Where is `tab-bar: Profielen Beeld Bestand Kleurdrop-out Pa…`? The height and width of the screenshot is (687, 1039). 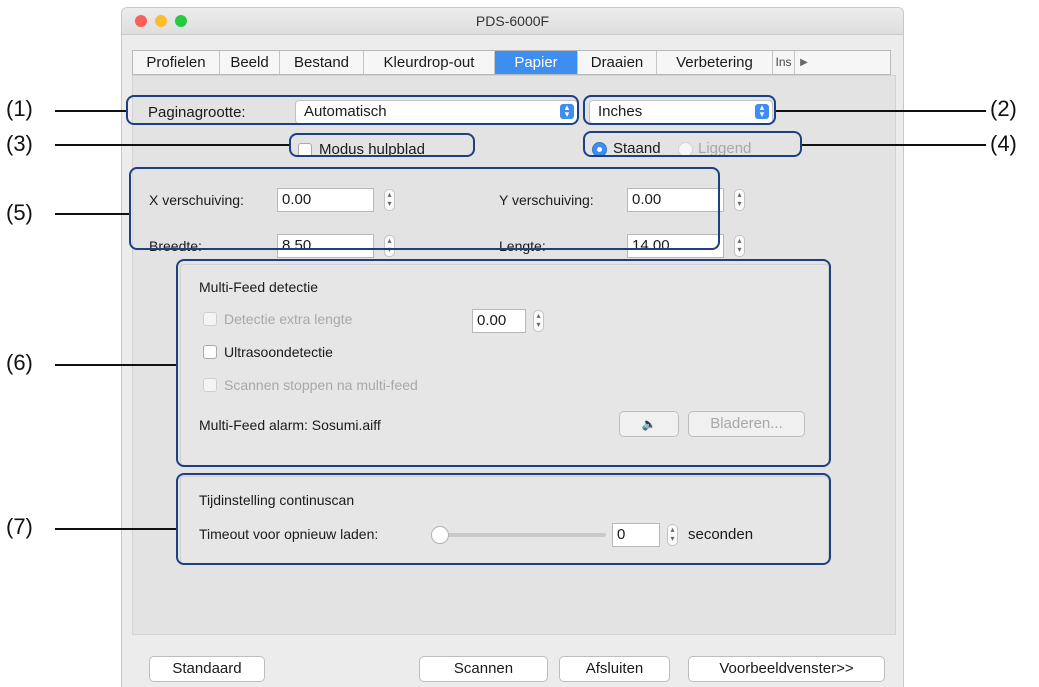 tab-bar: Profielen Beeld Bestand Kleurdrop-out Pa… is located at coordinates (511, 62).